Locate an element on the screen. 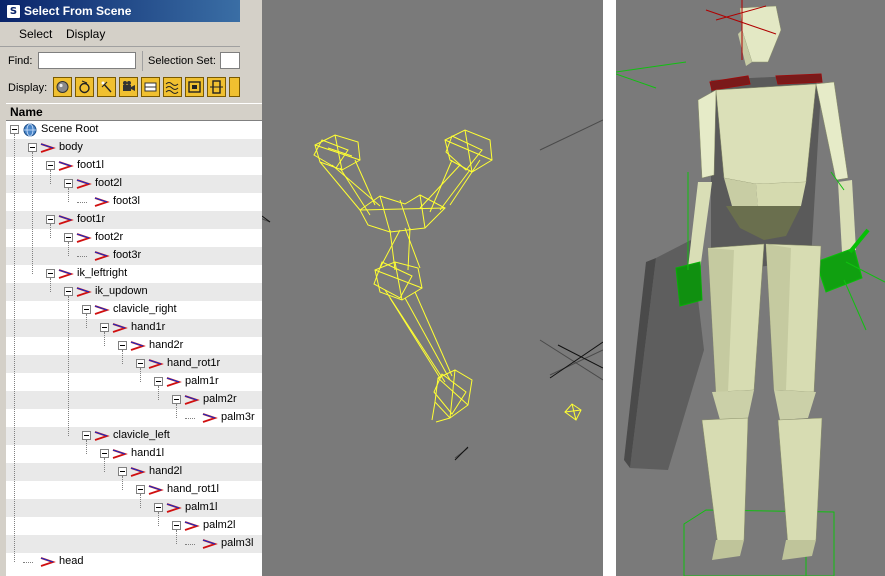 The width and height of the screenshot is (885, 576). tree-node: foot3l is located at coordinates (134, 202).